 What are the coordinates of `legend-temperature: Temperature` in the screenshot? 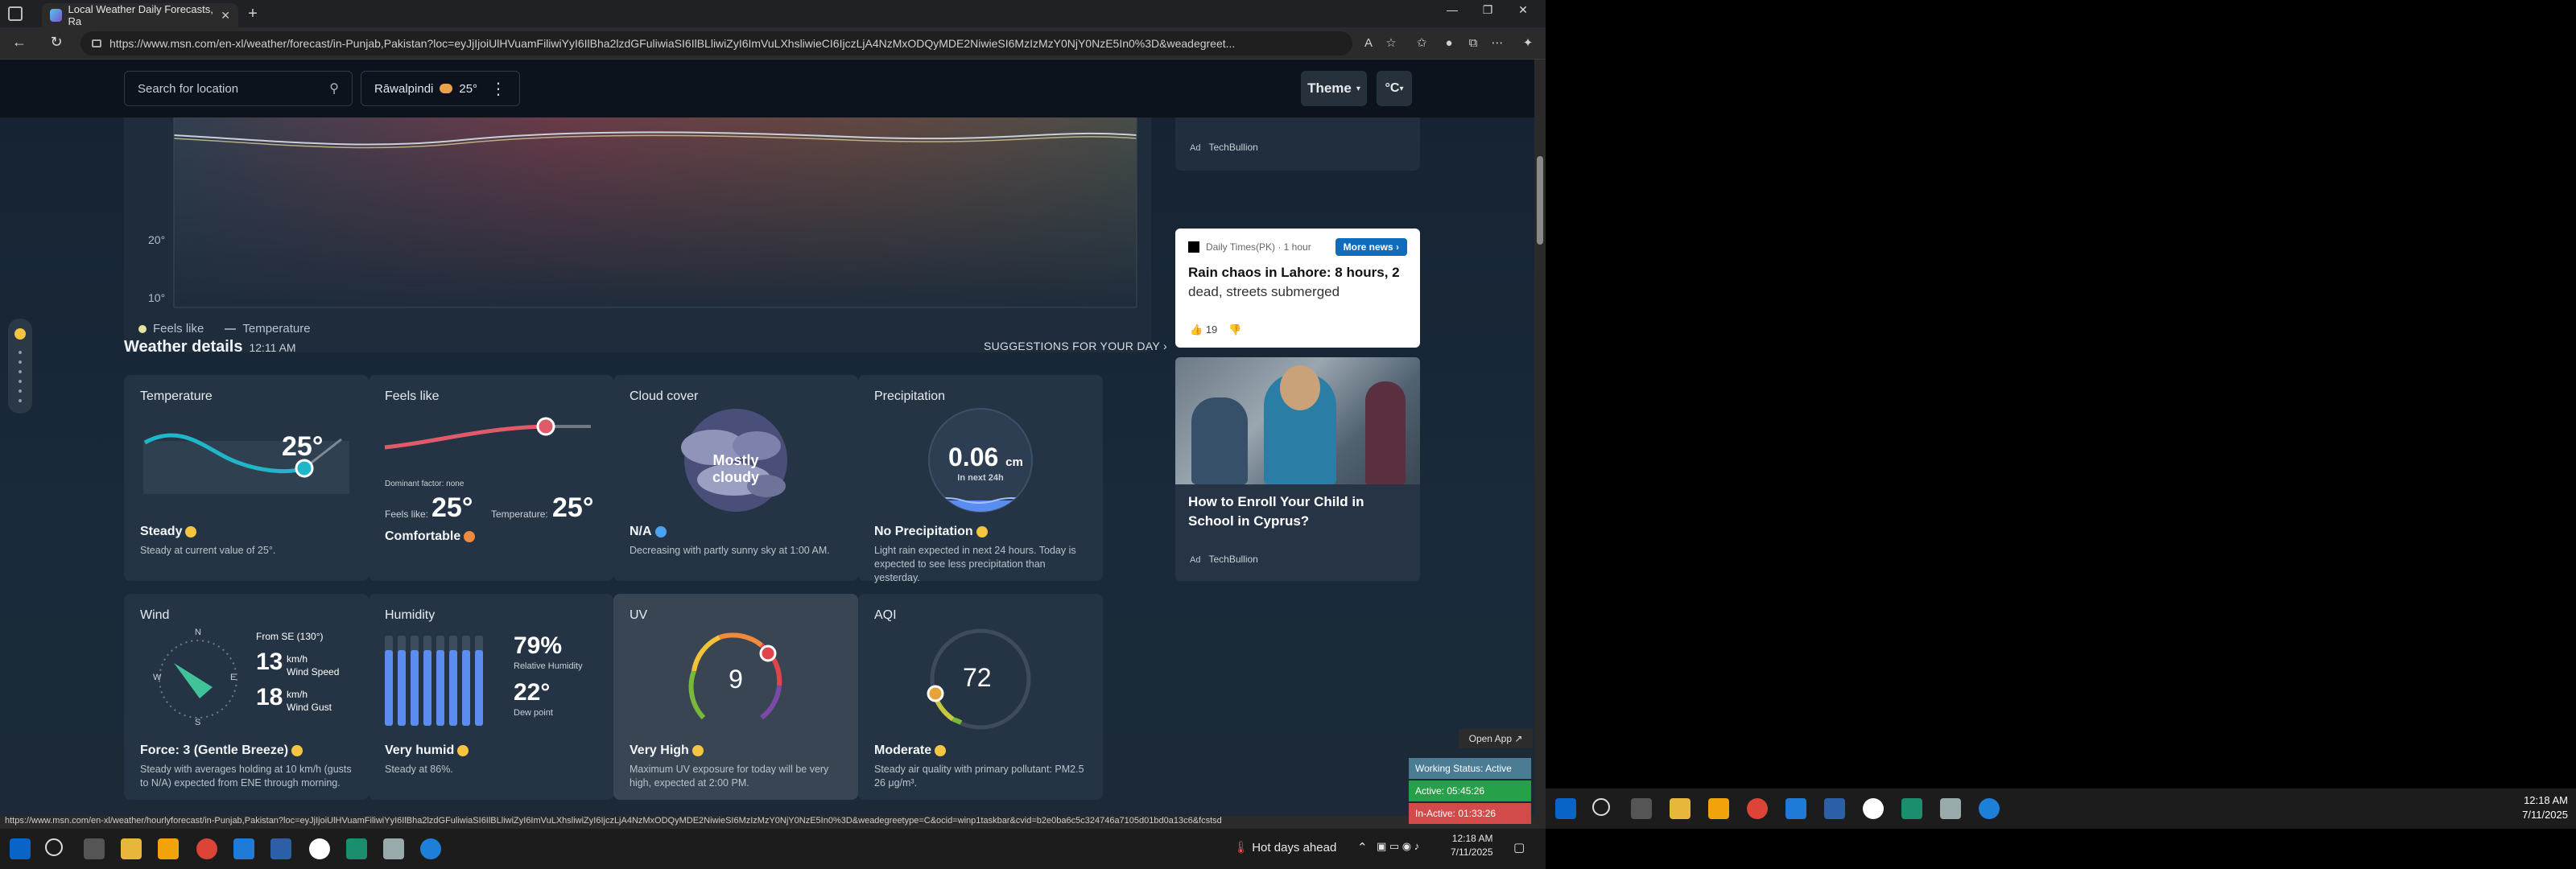 It's located at (268, 329).